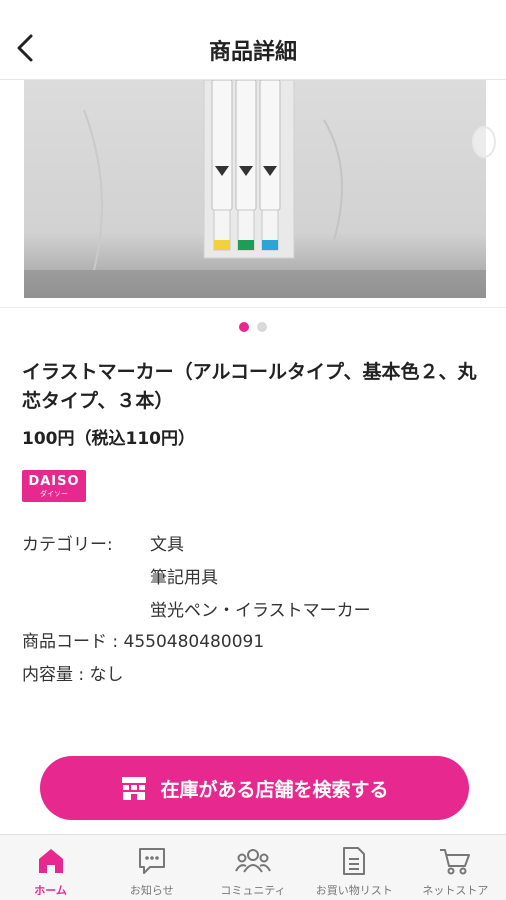 The height and width of the screenshot is (900, 506). Describe the element at coordinates (50, 861) in the screenshot. I see `home-icon` at that location.